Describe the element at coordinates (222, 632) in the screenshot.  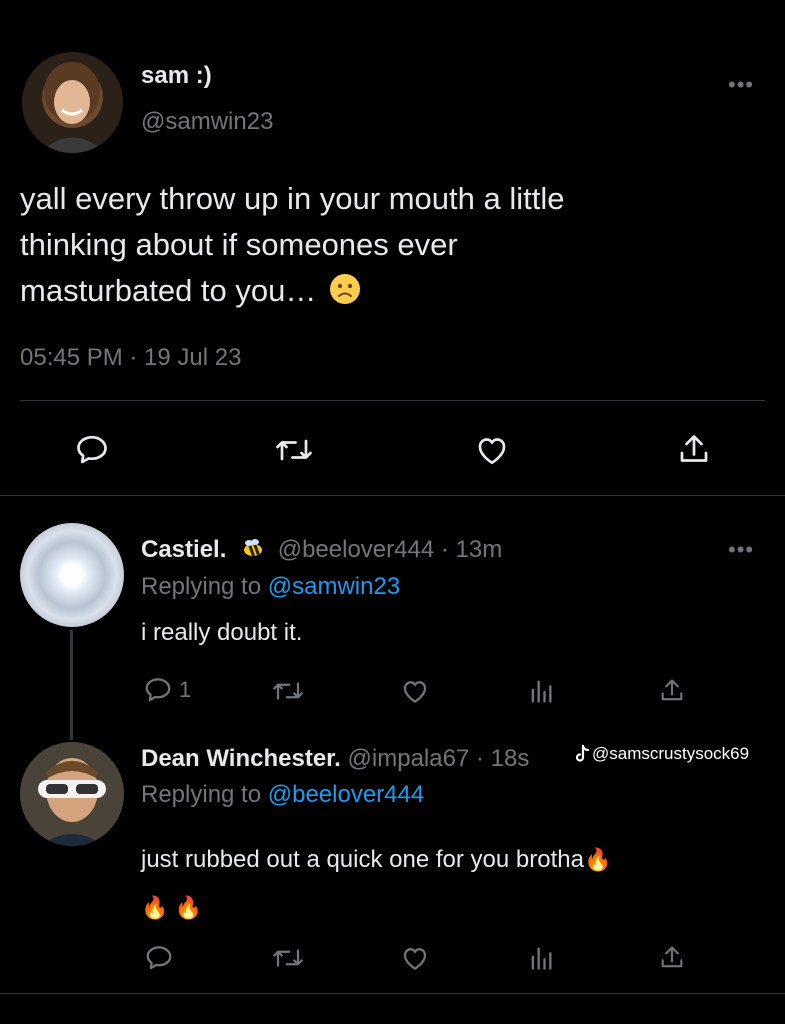
I see `reply-text: i really doubt it.` at that location.